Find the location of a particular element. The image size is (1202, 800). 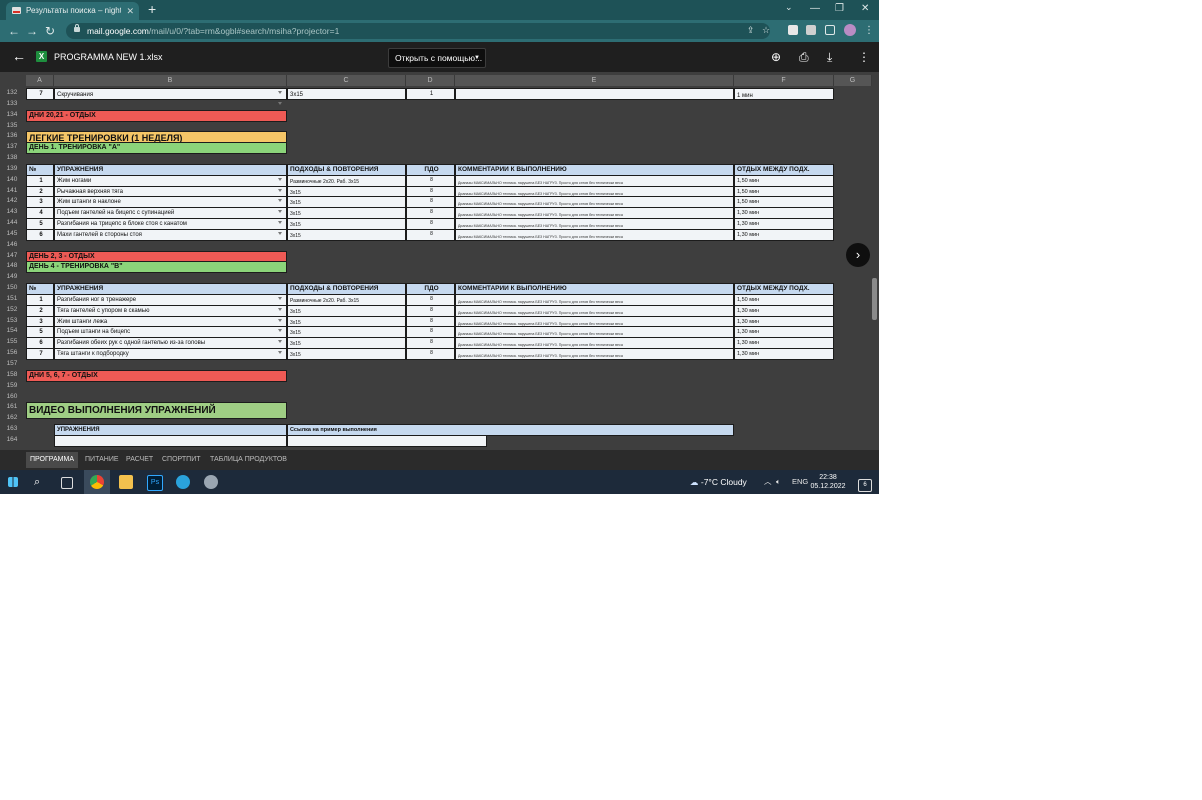

row-number: 158 is located at coordinates (12, 375).